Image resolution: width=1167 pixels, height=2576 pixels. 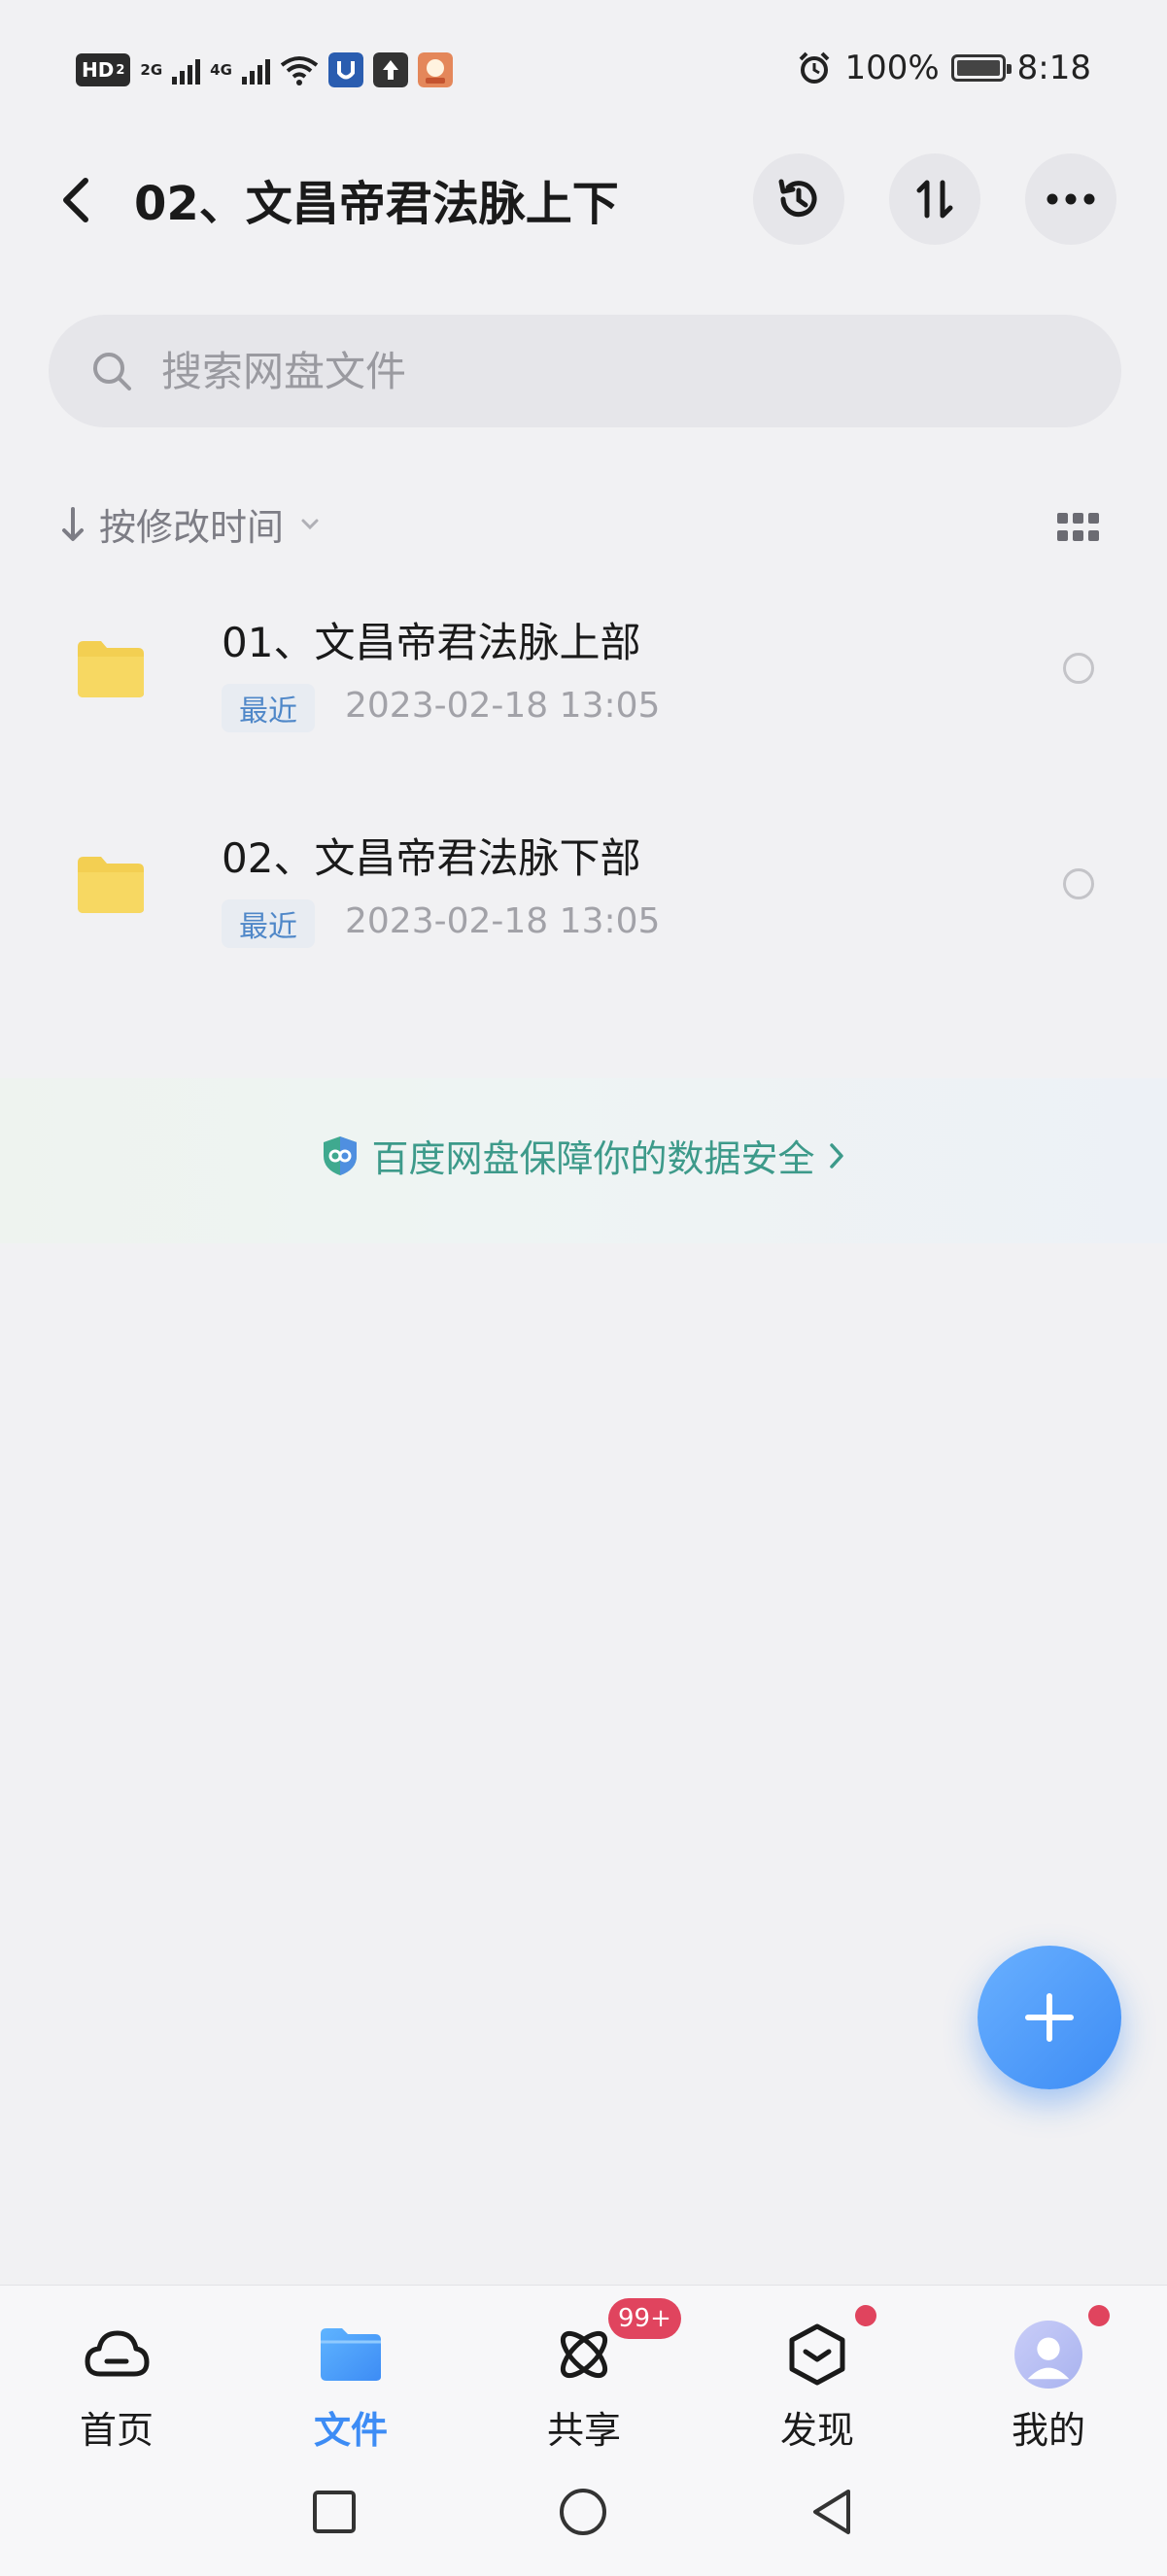 I want to click on nav-item-share: 共享, so click(x=584, y=2387).